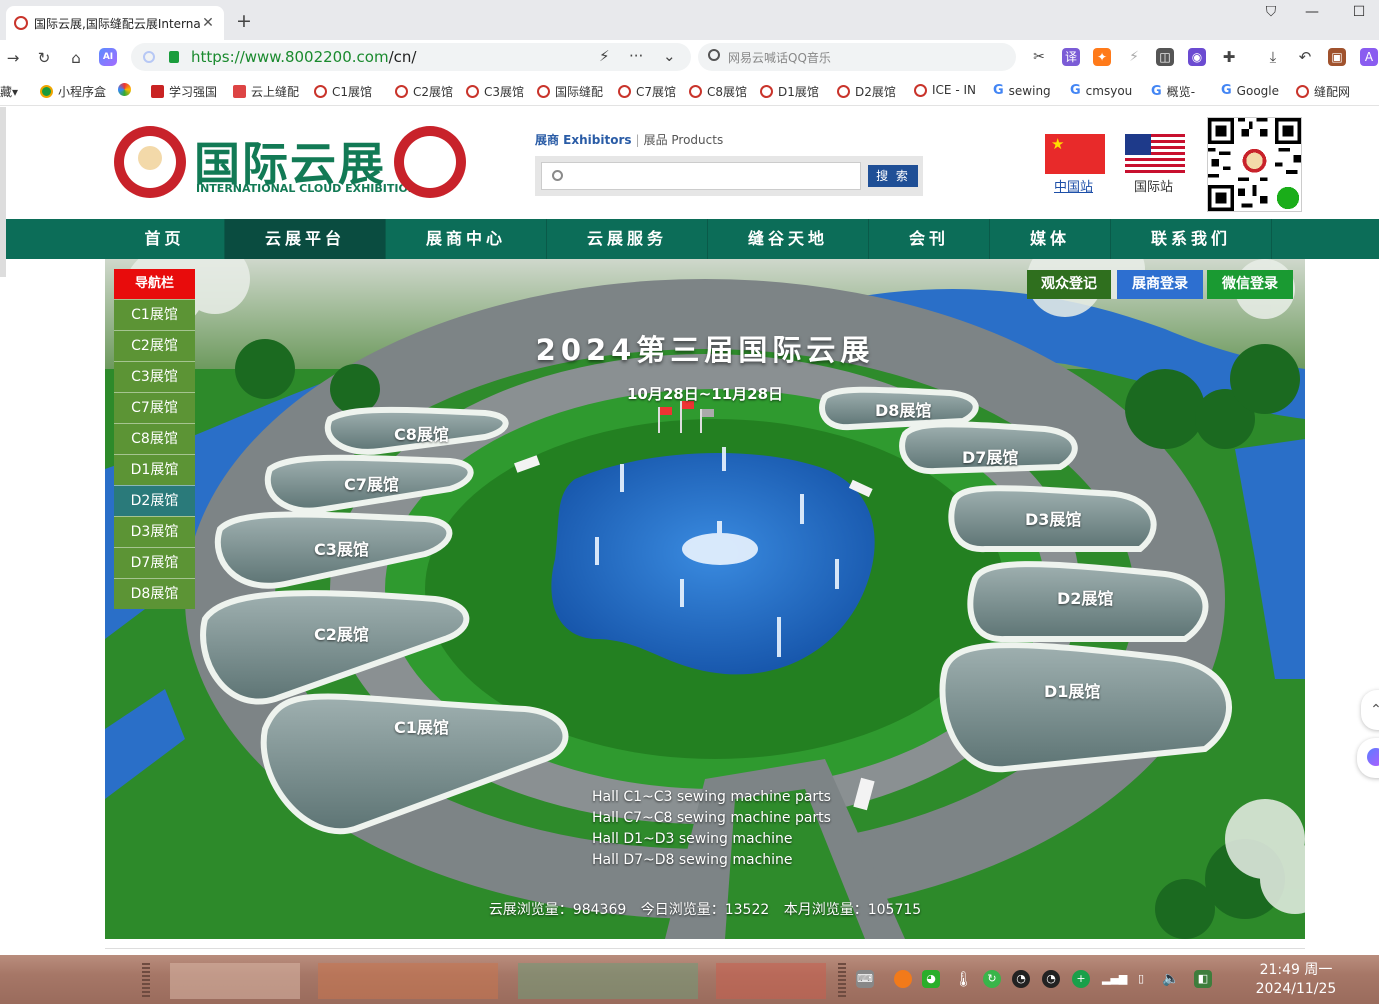 This screenshot has width=1379, height=1004. I want to click on app-tray-icon, so click(903, 979).